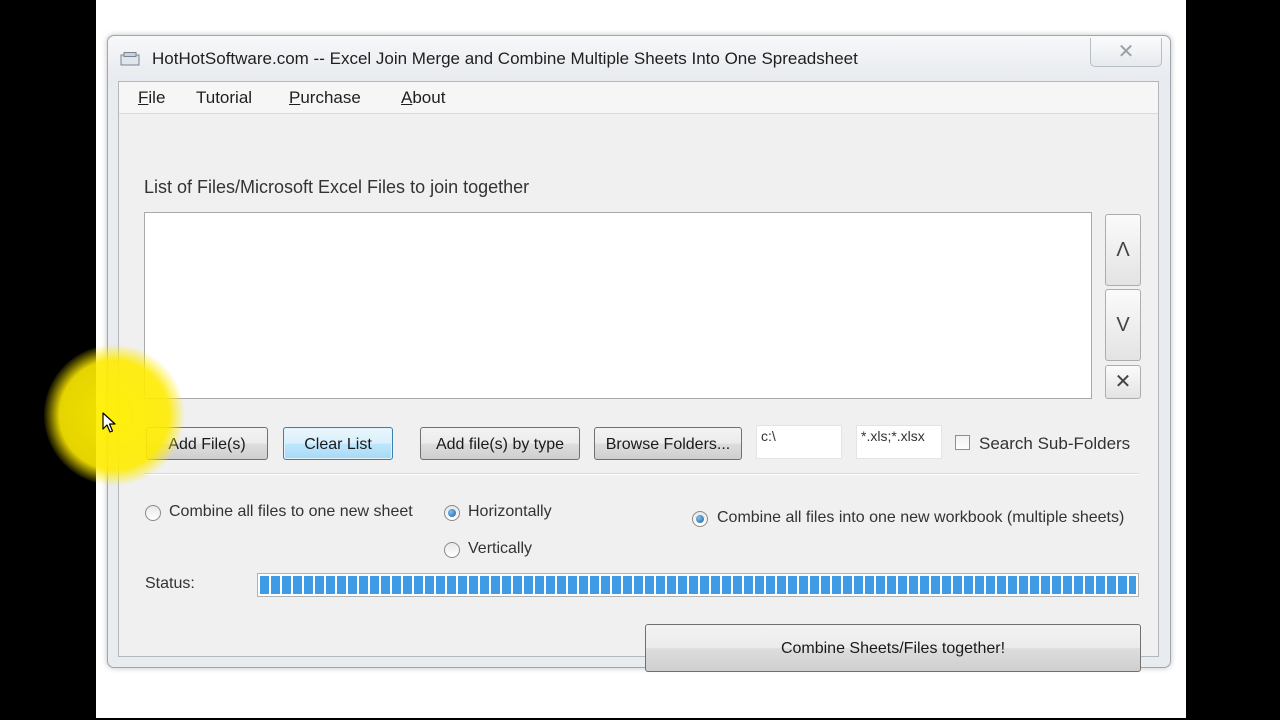 The width and height of the screenshot is (1280, 720). Describe the element at coordinates (429, 97) in the screenshot. I see `menu-about-label: bout` at that location.